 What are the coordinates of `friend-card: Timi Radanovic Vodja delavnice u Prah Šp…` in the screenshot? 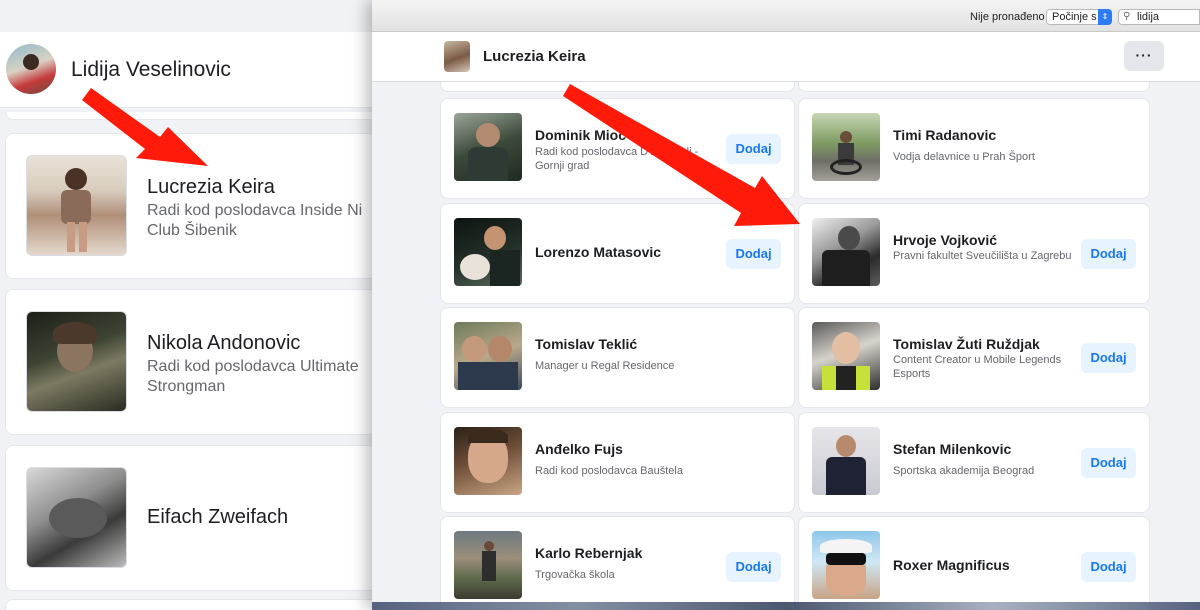 It's located at (974, 148).